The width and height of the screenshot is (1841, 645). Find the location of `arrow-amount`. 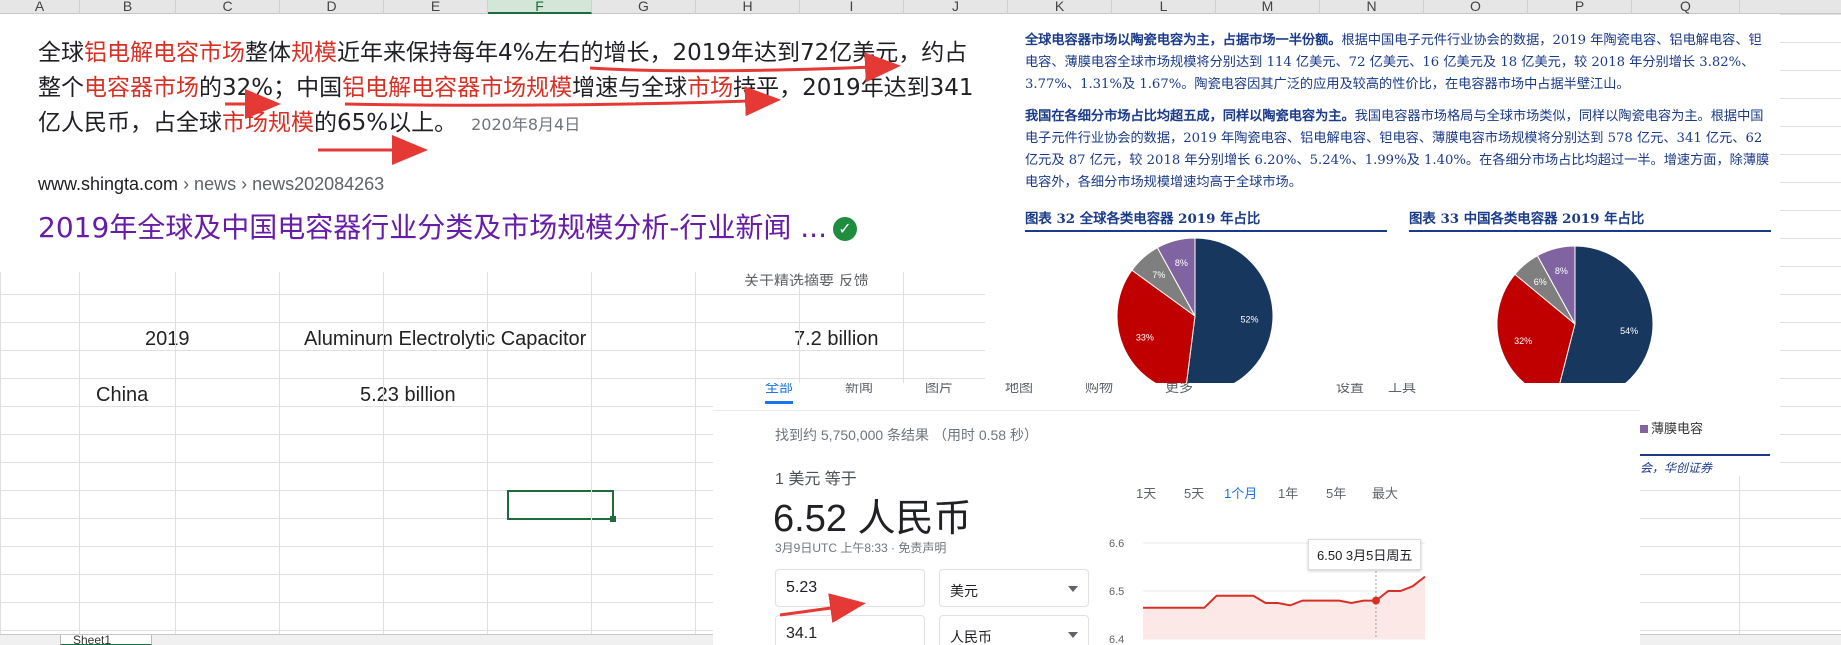

arrow-amount is located at coordinates (822, 608).